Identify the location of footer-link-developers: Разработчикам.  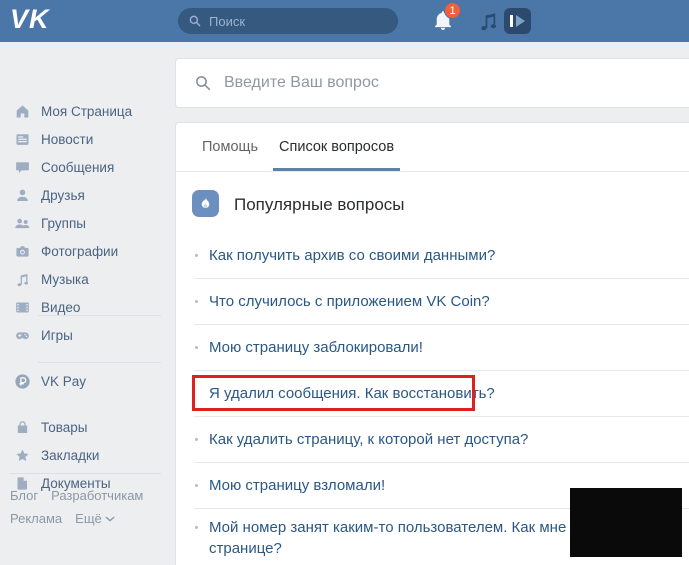
(97, 495).